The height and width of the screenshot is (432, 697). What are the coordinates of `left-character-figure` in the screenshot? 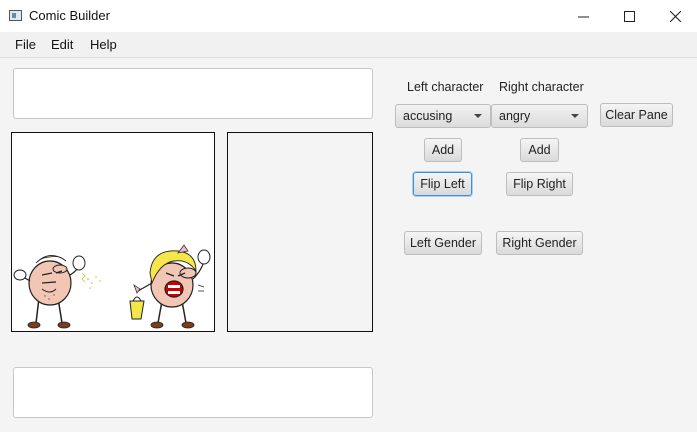 It's located at (57, 292).